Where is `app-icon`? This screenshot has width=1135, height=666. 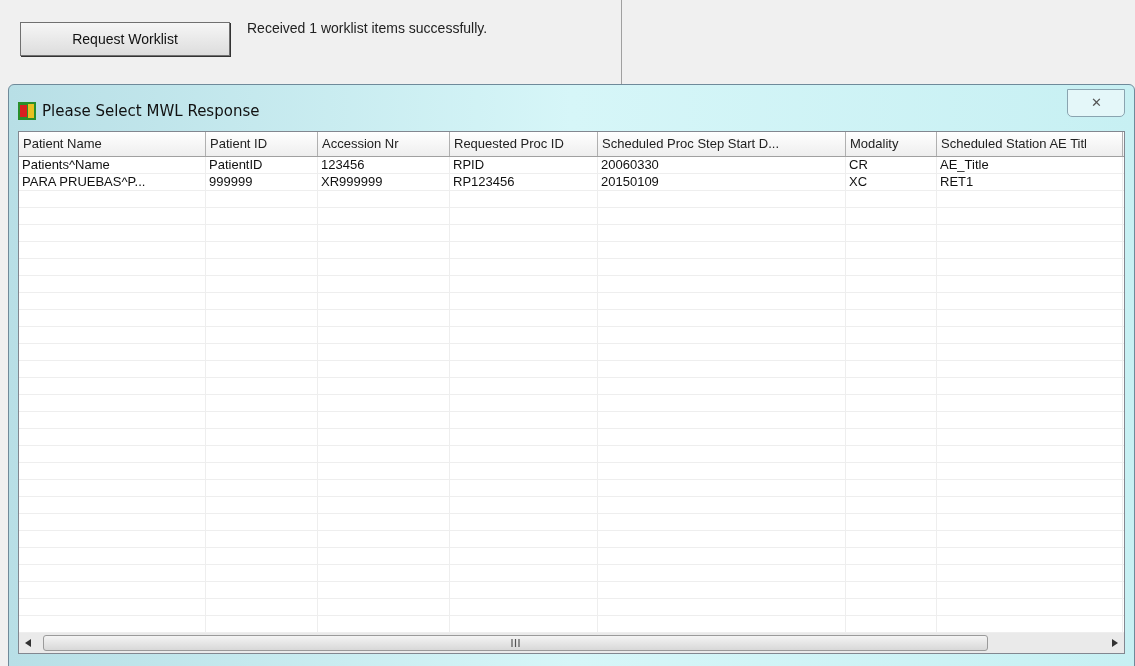 app-icon is located at coordinates (27, 111).